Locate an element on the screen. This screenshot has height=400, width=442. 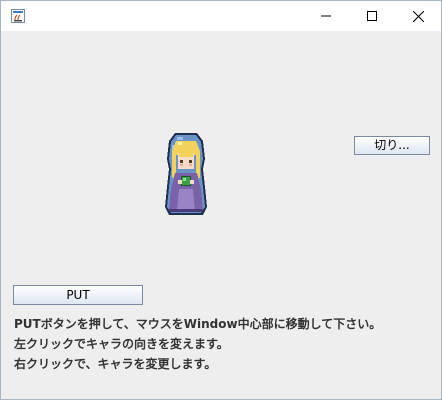
instruction-line-1: PUTボタンを押して、マウスをWindow中心部に移動して下さい。 is located at coordinates (198, 324).